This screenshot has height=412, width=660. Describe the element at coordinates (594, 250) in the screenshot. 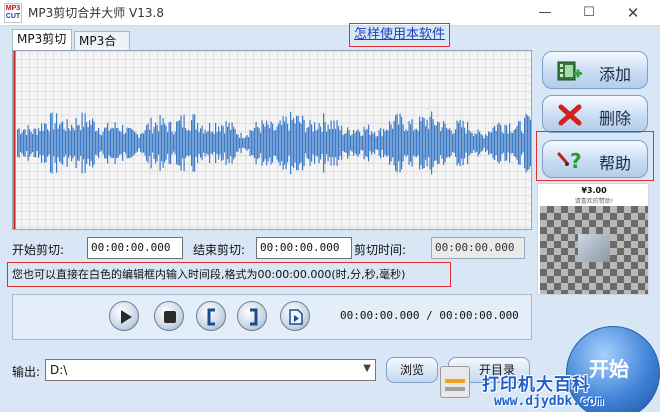

I see `qr-code` at that location.